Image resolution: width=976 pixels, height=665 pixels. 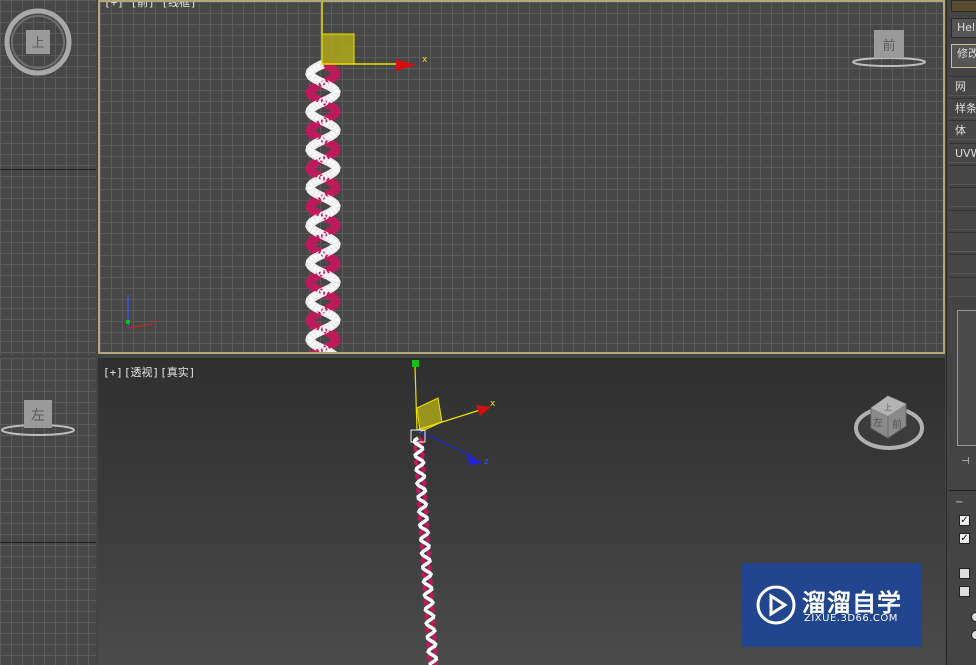 What do you see at coordinates (963, 56) in the screenshot?
I see `modifier-list-dropdown: 修改` at bounding box center [963, 56].